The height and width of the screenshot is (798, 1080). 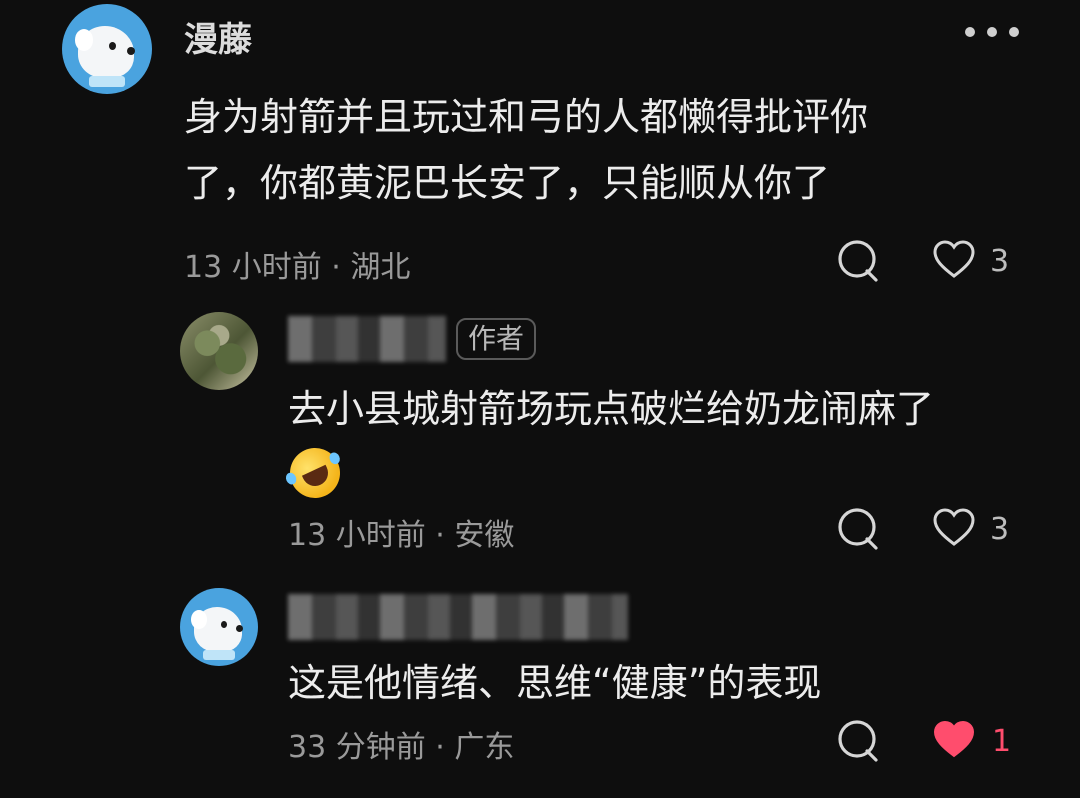 What do you see at coordinates (315, 473) in the screenshot?
I see `rolling-on-floor-laughing-emoji` at bounding box center [315, 473].